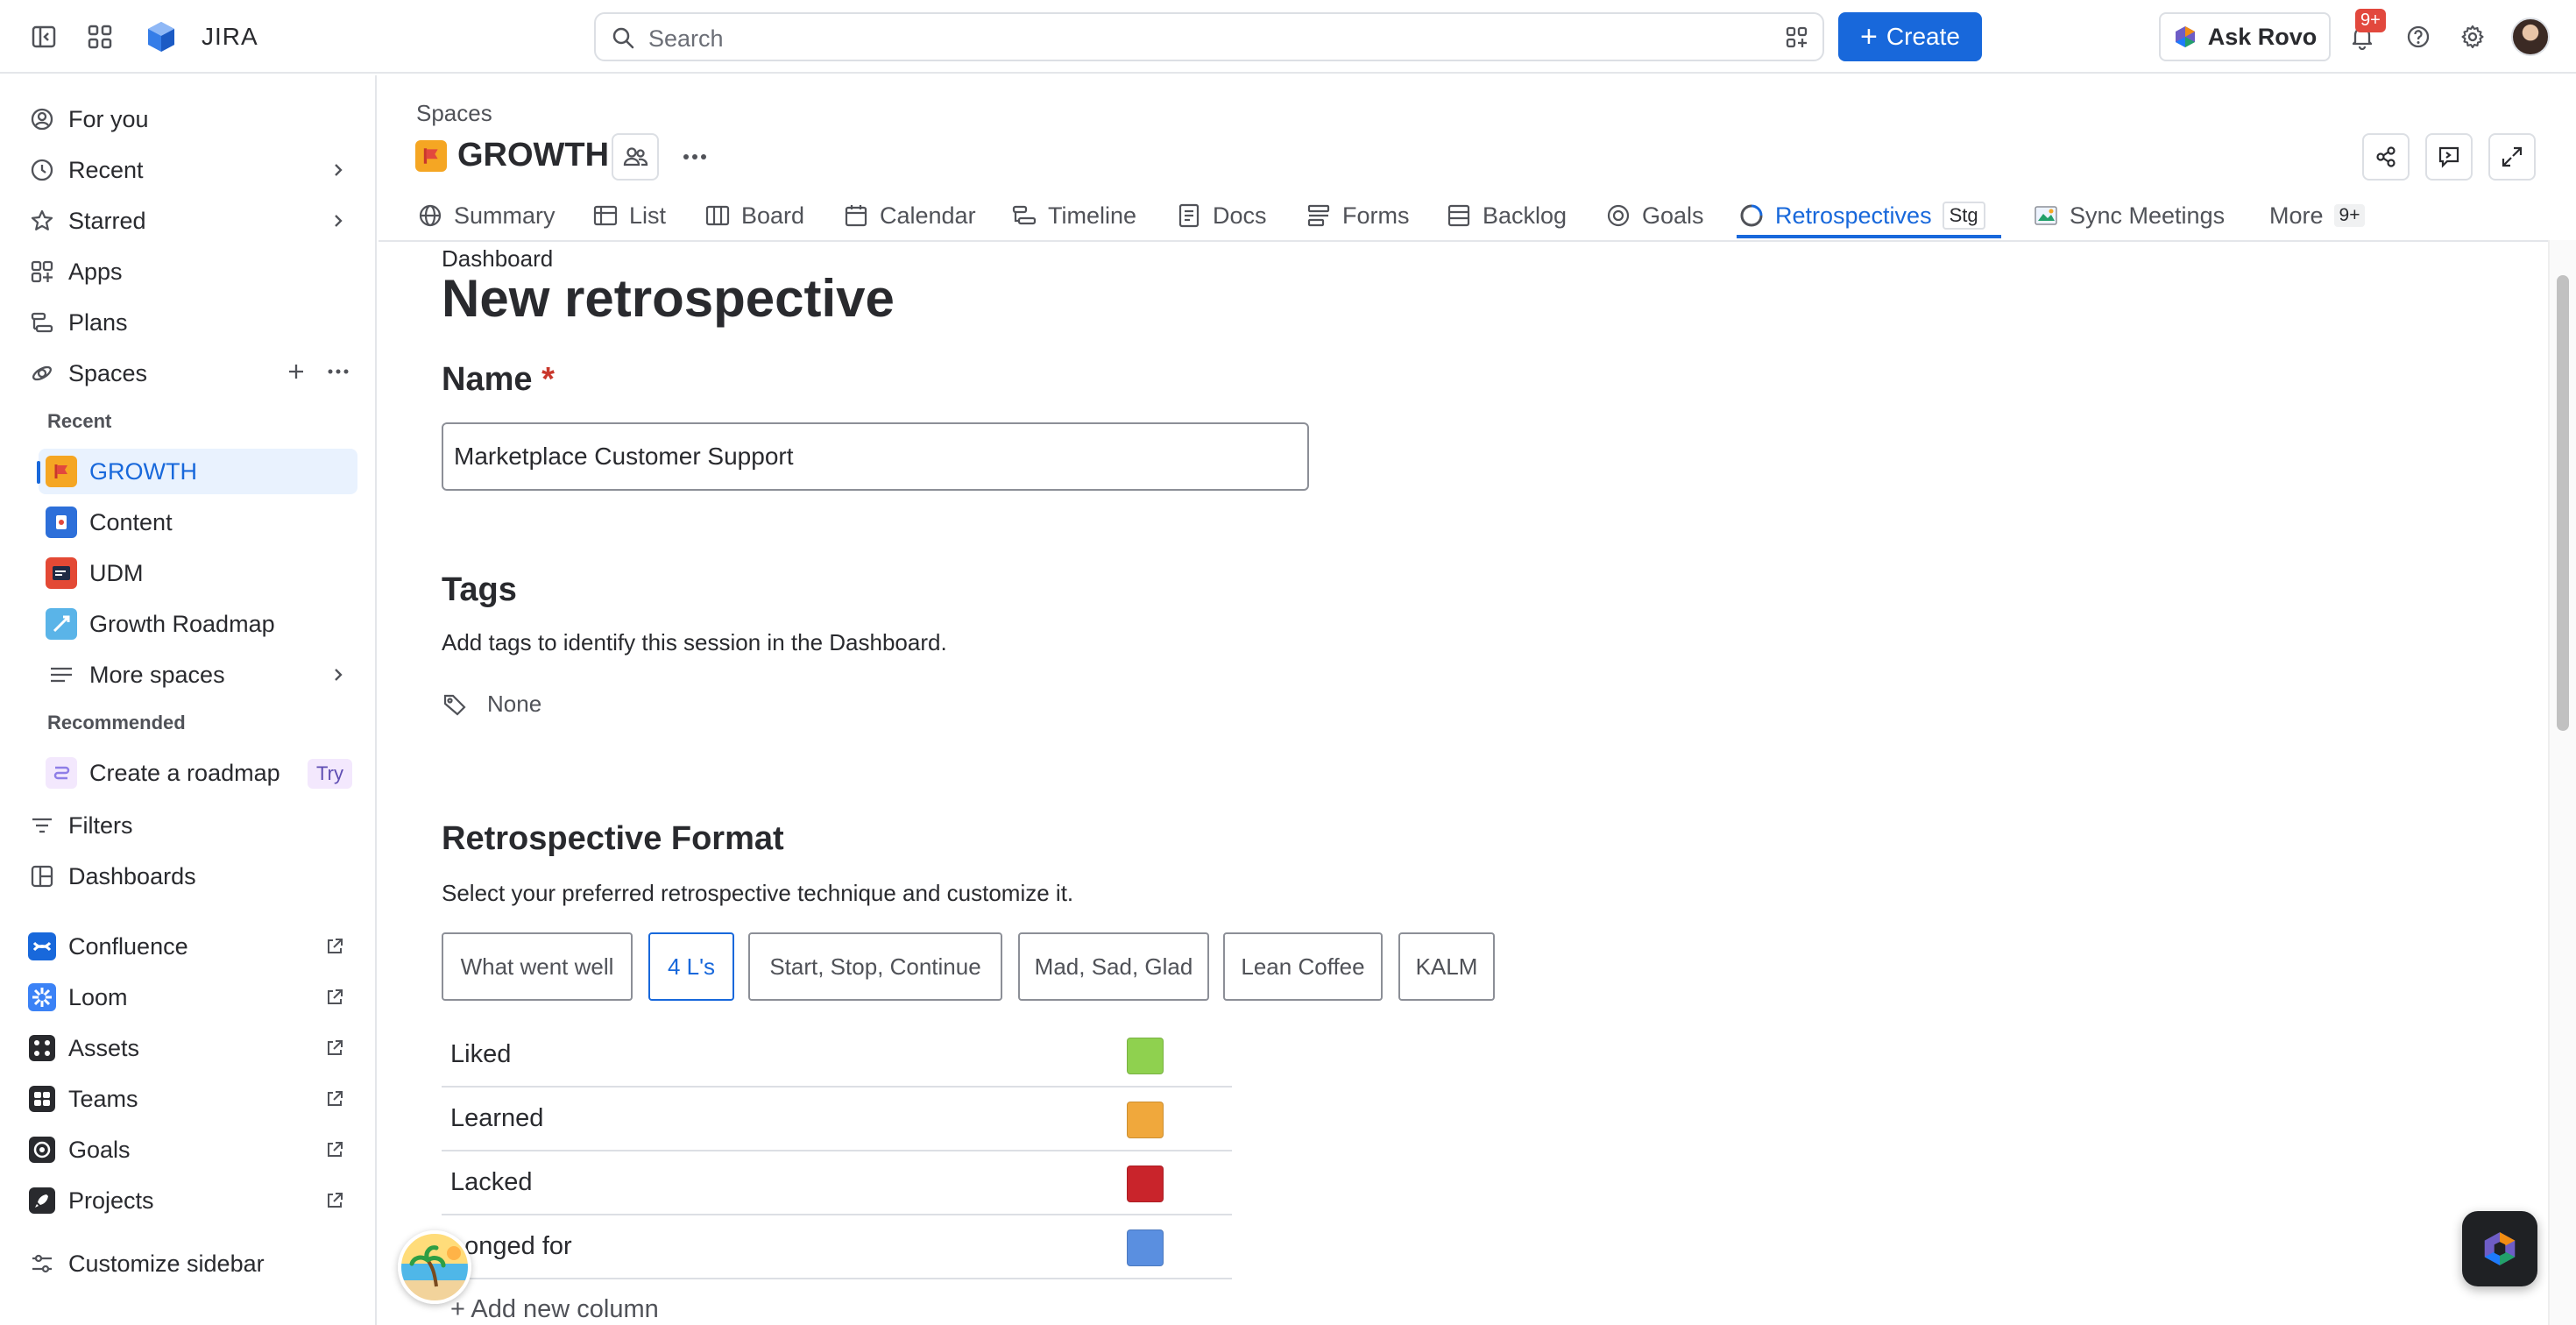 This screenshot has width=2576, height=1325. I want to click on format-mad-sad-glad: Mad, Sad, Glad, so click(1113, 966).